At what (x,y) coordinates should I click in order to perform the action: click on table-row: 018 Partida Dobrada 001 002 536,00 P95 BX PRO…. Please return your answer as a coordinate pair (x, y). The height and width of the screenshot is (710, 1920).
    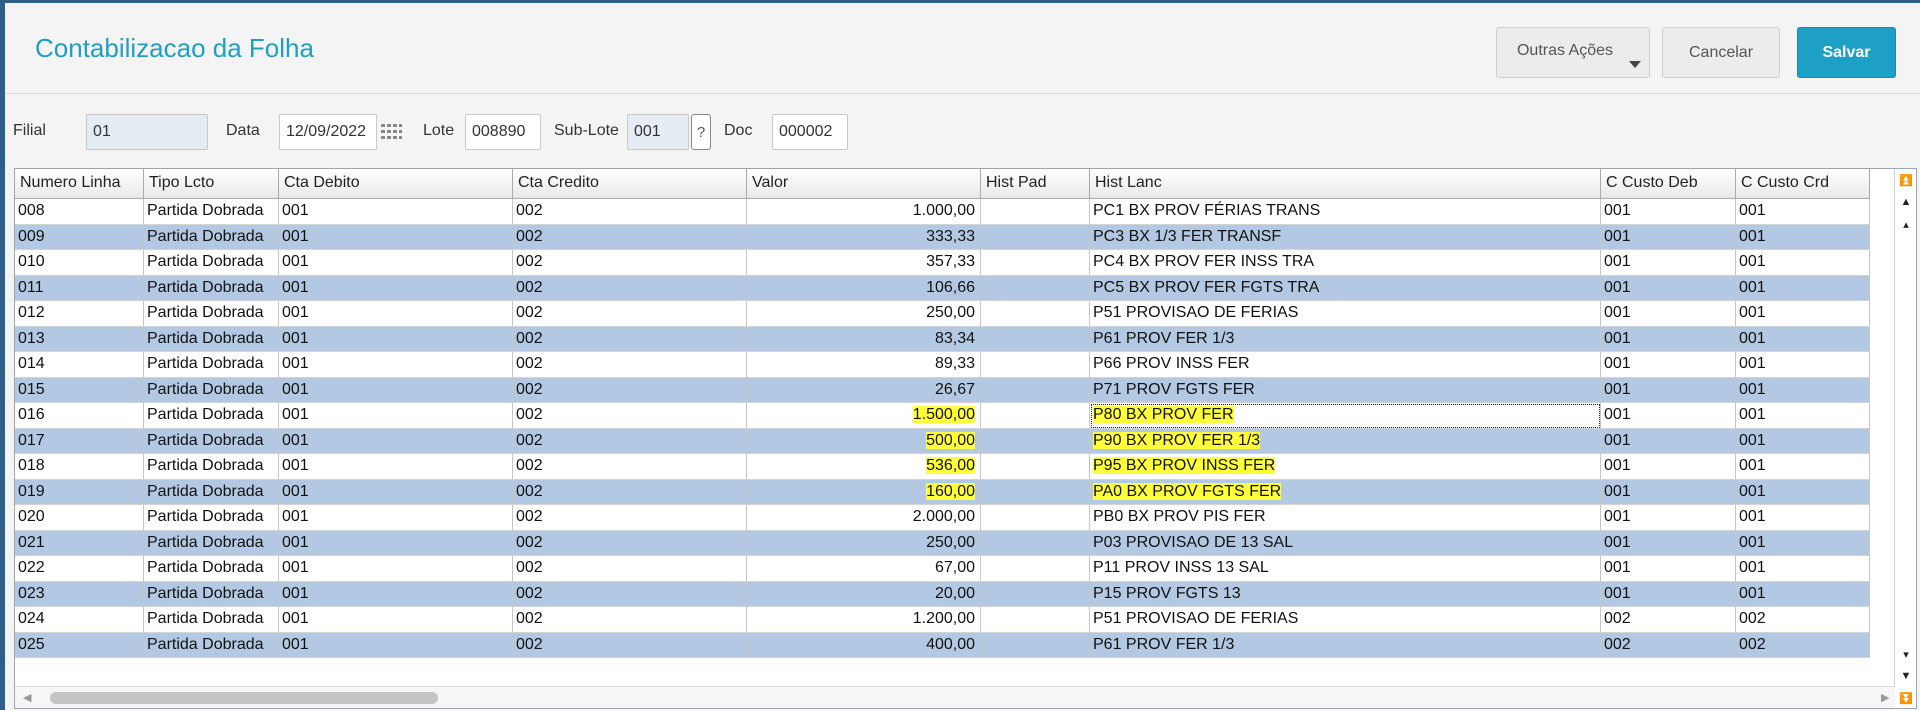
    Looking at the image, I should click on (942, 467).